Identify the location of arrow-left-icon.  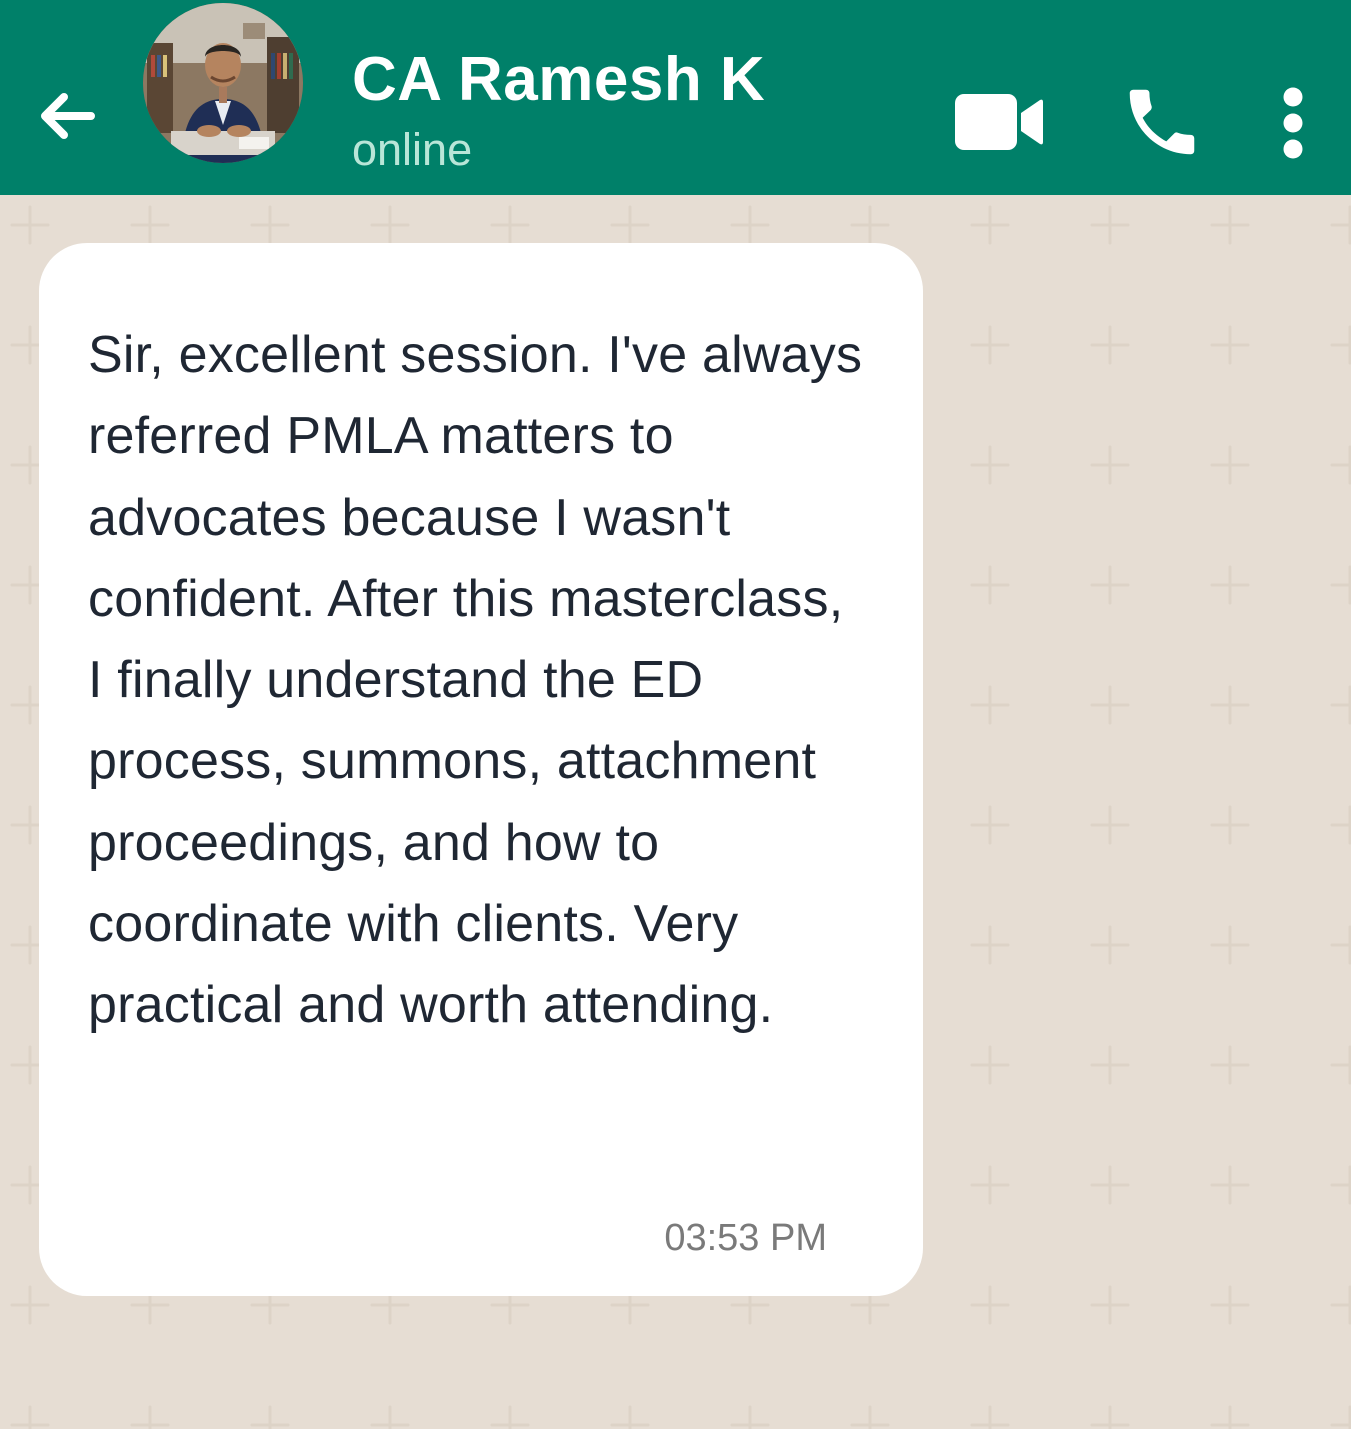
(68, 116).